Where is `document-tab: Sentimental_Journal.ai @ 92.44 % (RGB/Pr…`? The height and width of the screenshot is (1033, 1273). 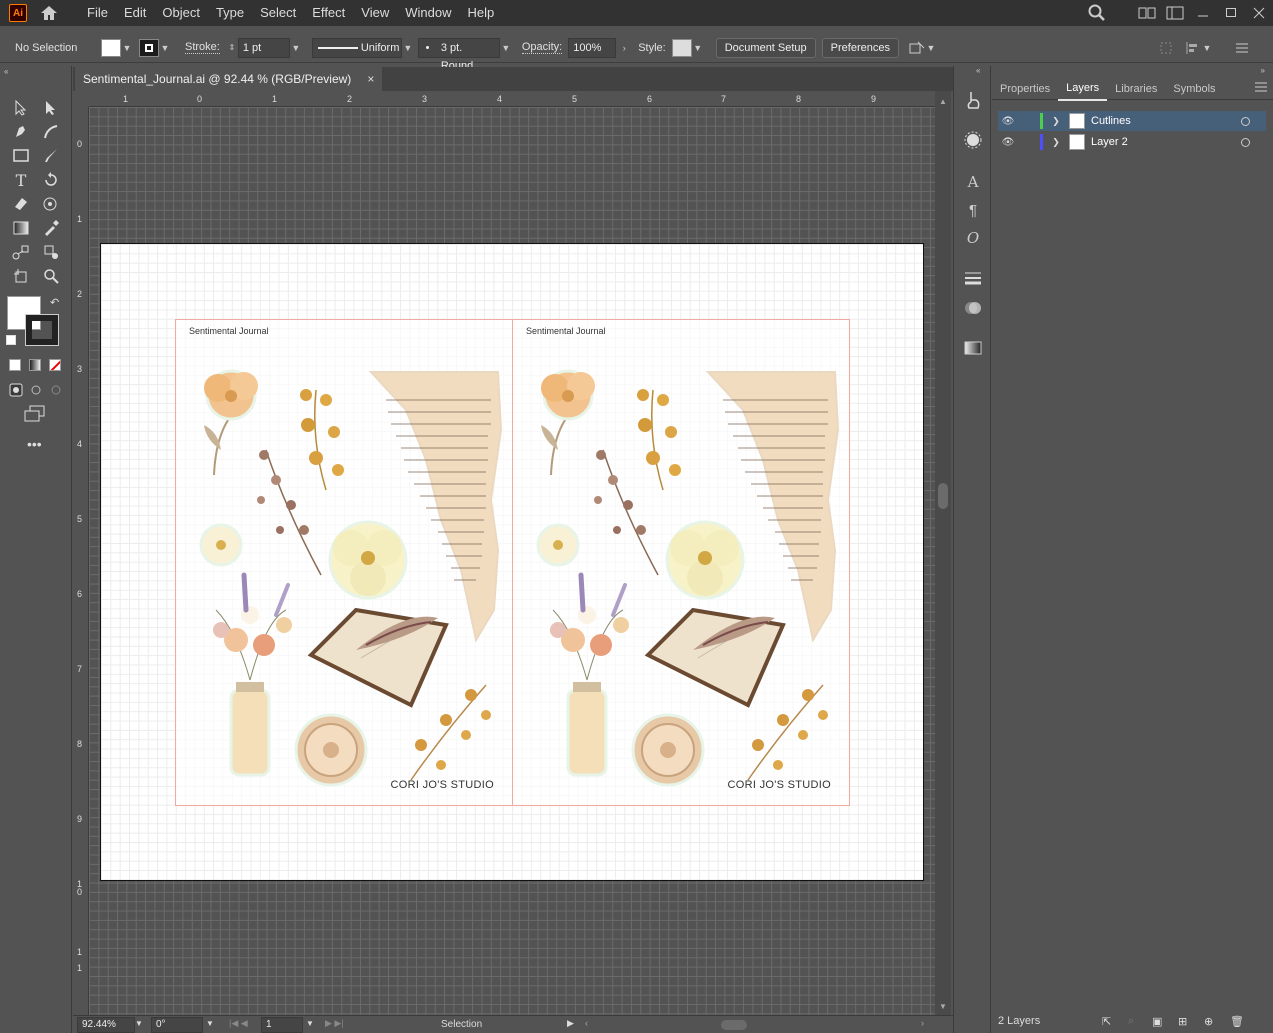 document-tab: Sentimental_Journal.ai @ 92.44 % (RGB/Pr… is located at coordinates (229, 79).